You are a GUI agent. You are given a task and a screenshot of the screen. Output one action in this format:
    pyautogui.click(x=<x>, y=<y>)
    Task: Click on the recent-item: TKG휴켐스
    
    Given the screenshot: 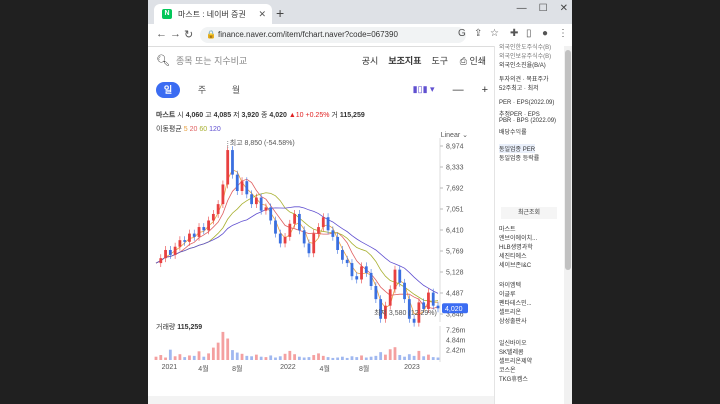 What is the action you would take?
    pyautogui.click(x=513, y=378)
    